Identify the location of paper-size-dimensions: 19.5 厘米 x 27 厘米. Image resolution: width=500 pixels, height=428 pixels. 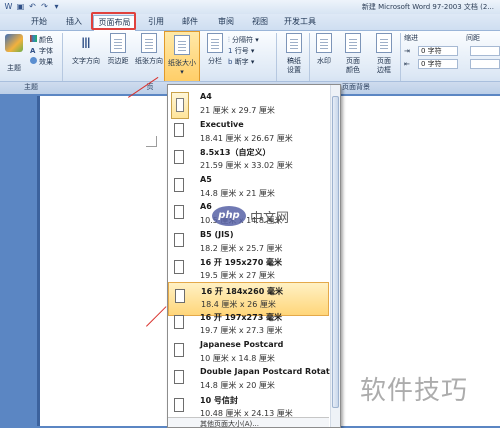
(237, 275).